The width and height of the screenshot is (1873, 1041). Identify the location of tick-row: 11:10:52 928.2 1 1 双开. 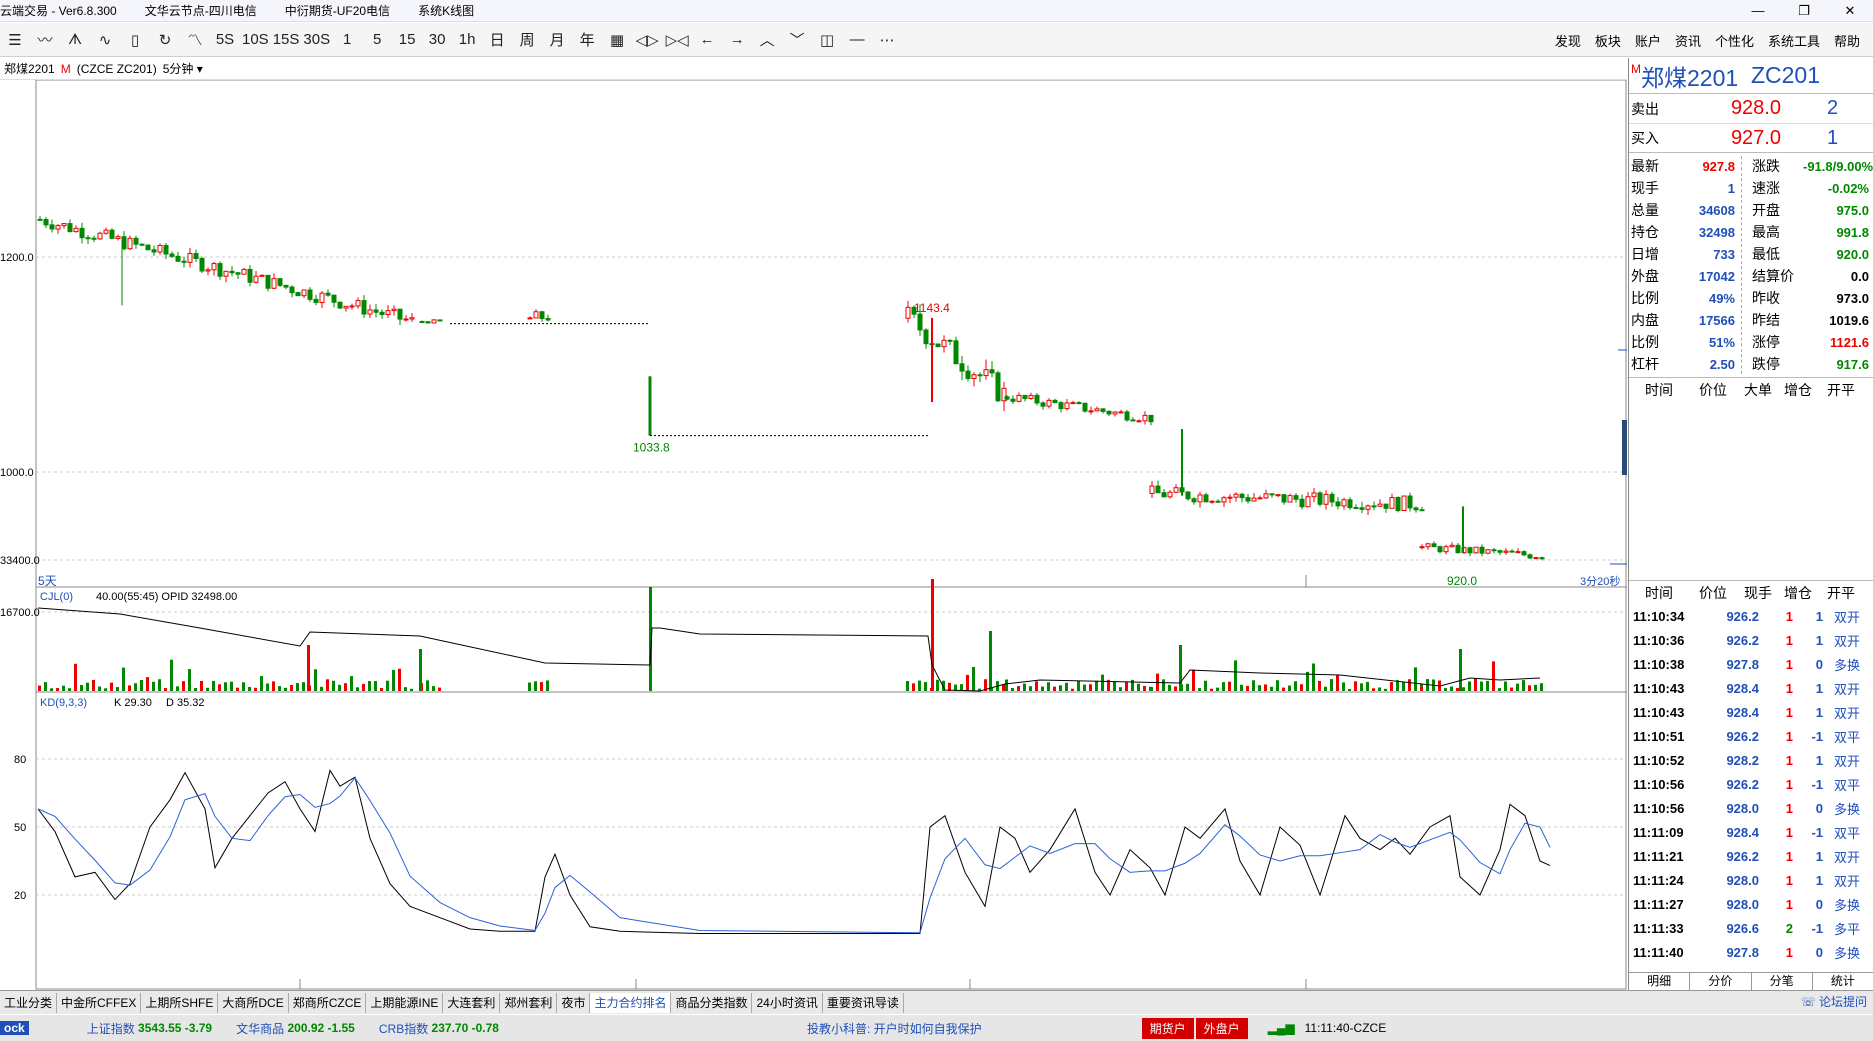
(1751, 760).